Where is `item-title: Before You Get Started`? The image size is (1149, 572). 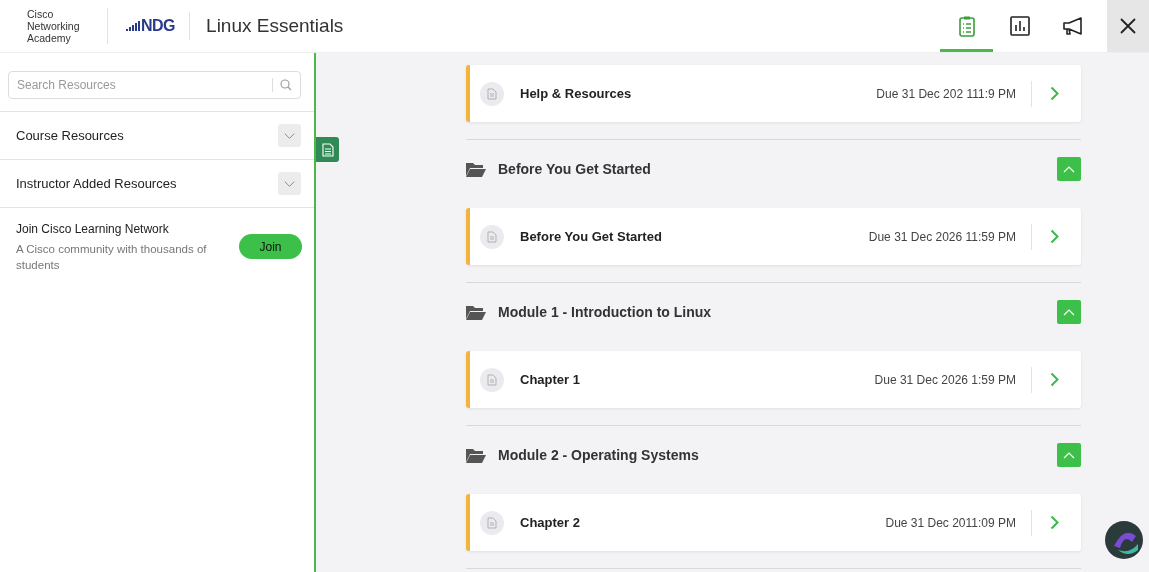
item-title: Before You Get Started is located at coordinates (591, 236).